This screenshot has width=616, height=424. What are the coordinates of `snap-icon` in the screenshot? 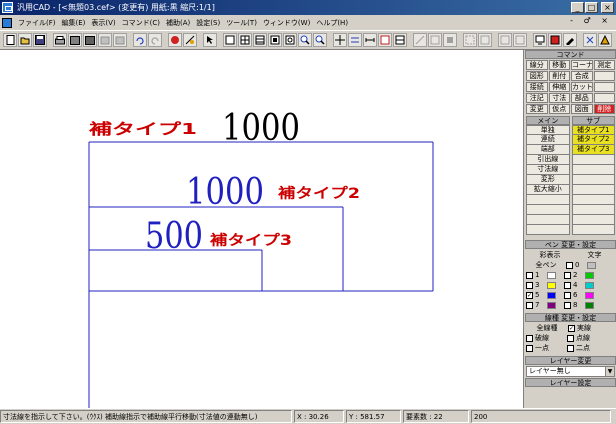 It's located at (190, 40).